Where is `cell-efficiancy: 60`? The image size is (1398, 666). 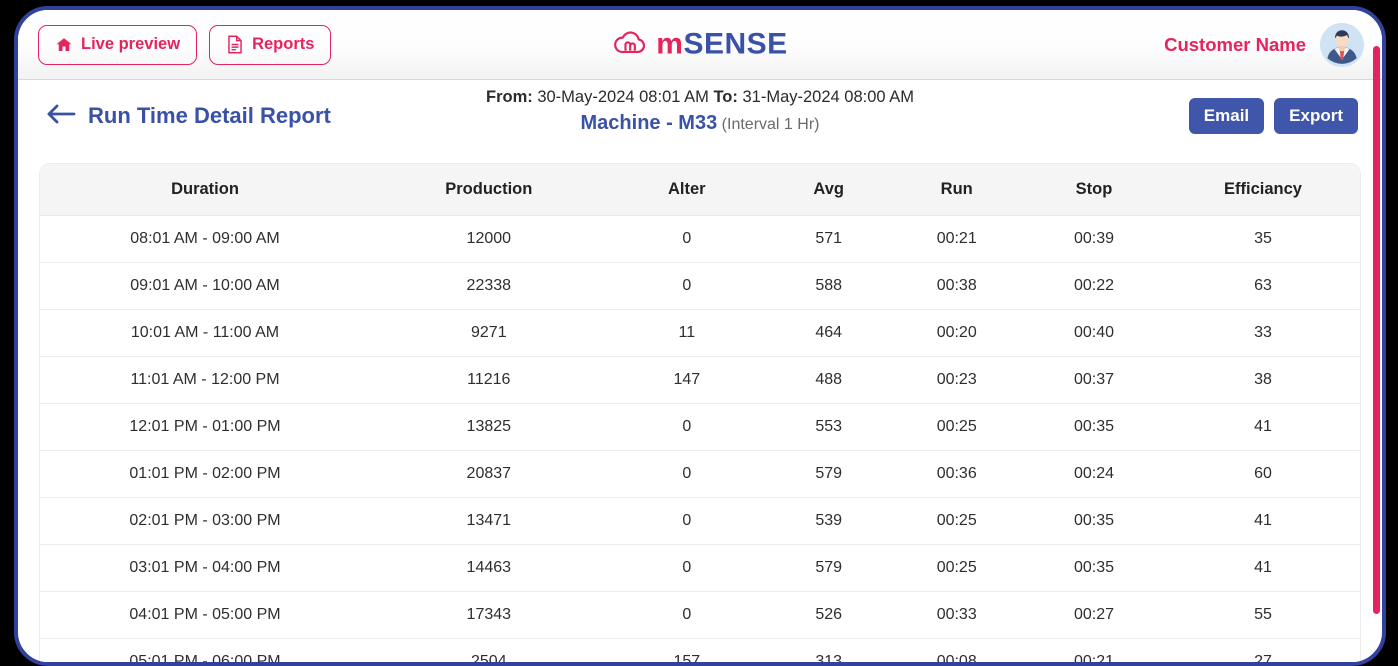 cell-efficiancy: 60 is located at coordinates (1263, 474).